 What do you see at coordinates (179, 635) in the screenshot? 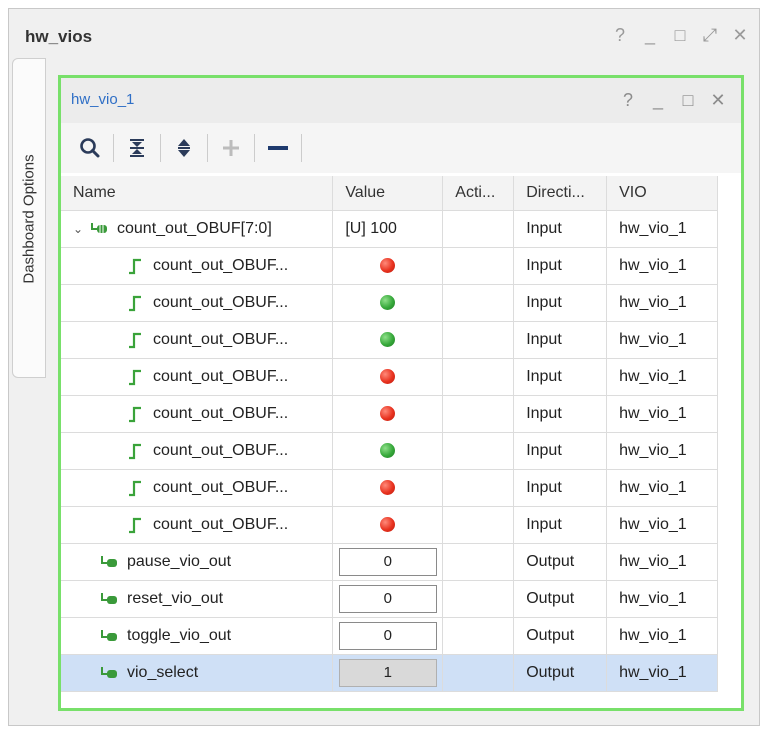
I see `probe-name: toggle_vio_out` at bounding box center [179, 635].